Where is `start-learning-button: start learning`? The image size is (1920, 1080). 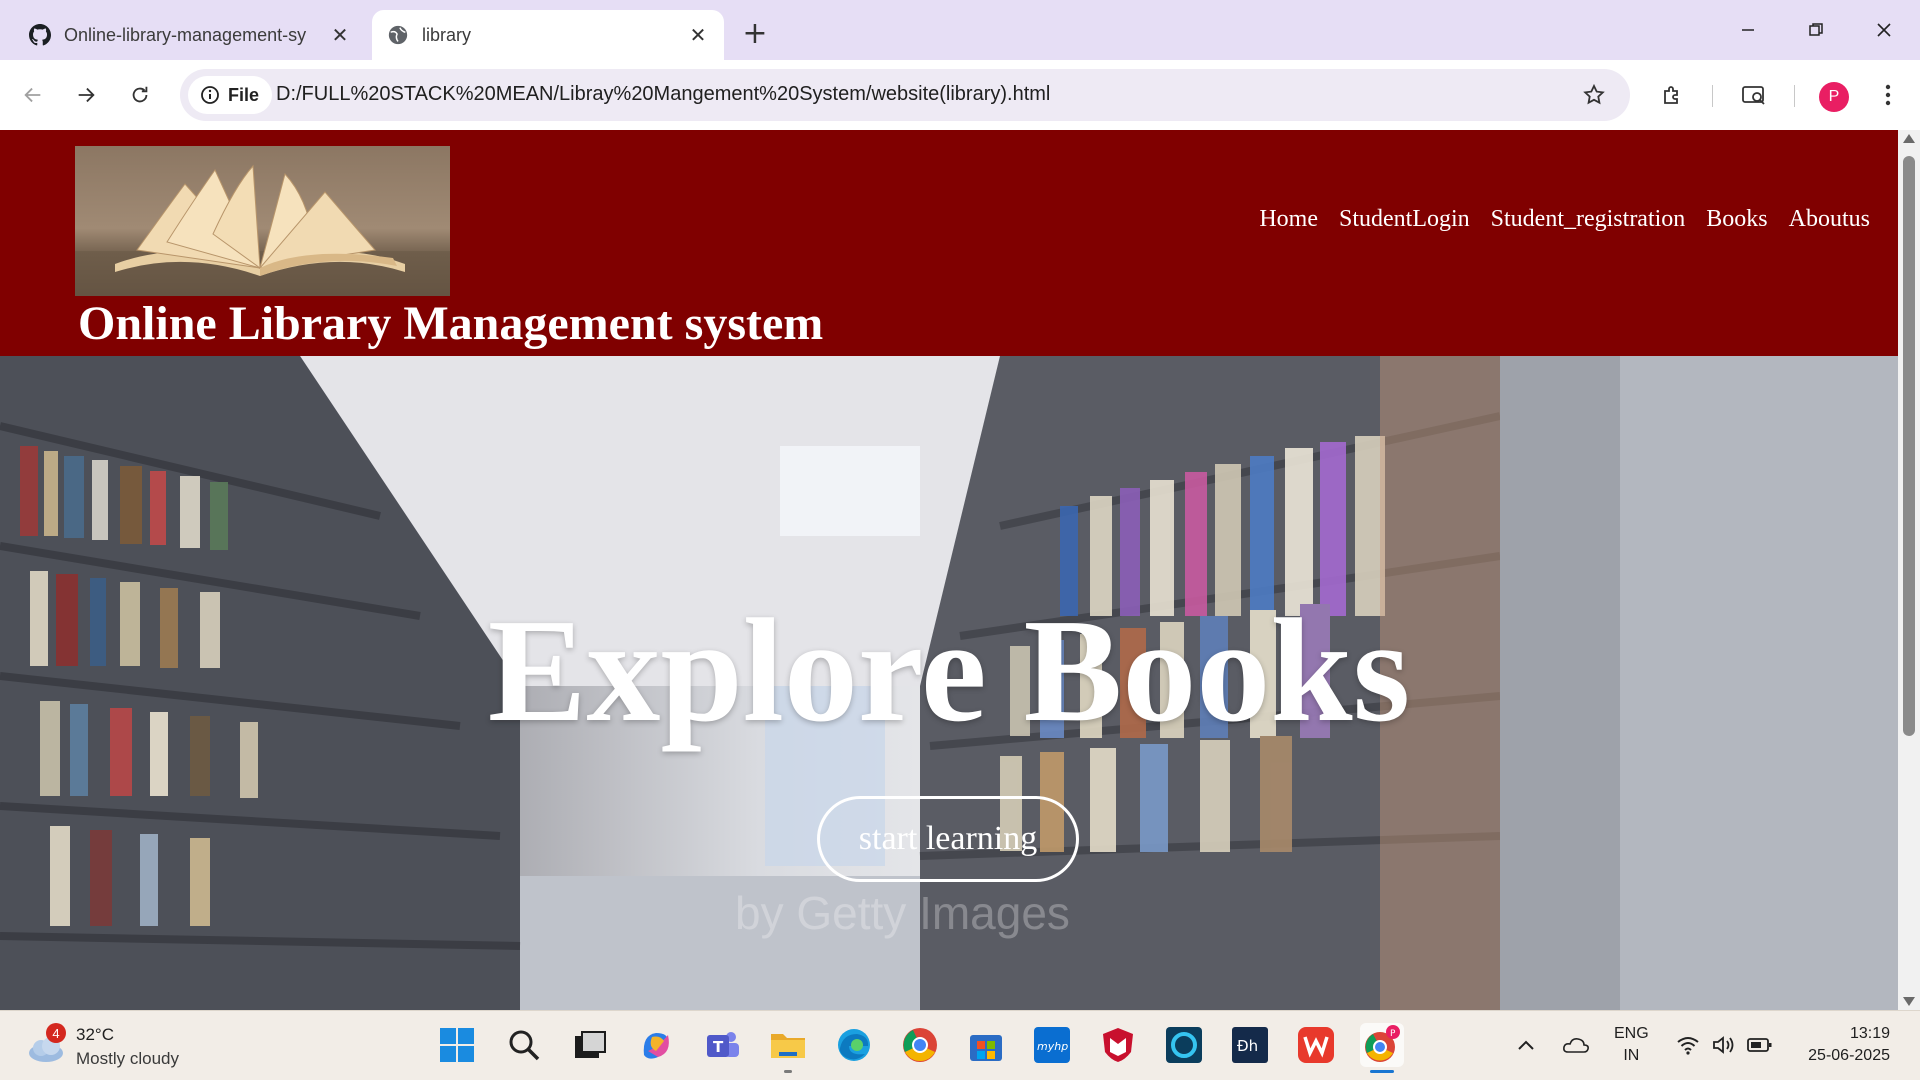 start-learning-button: start learning is located at coordinates (948, 839).